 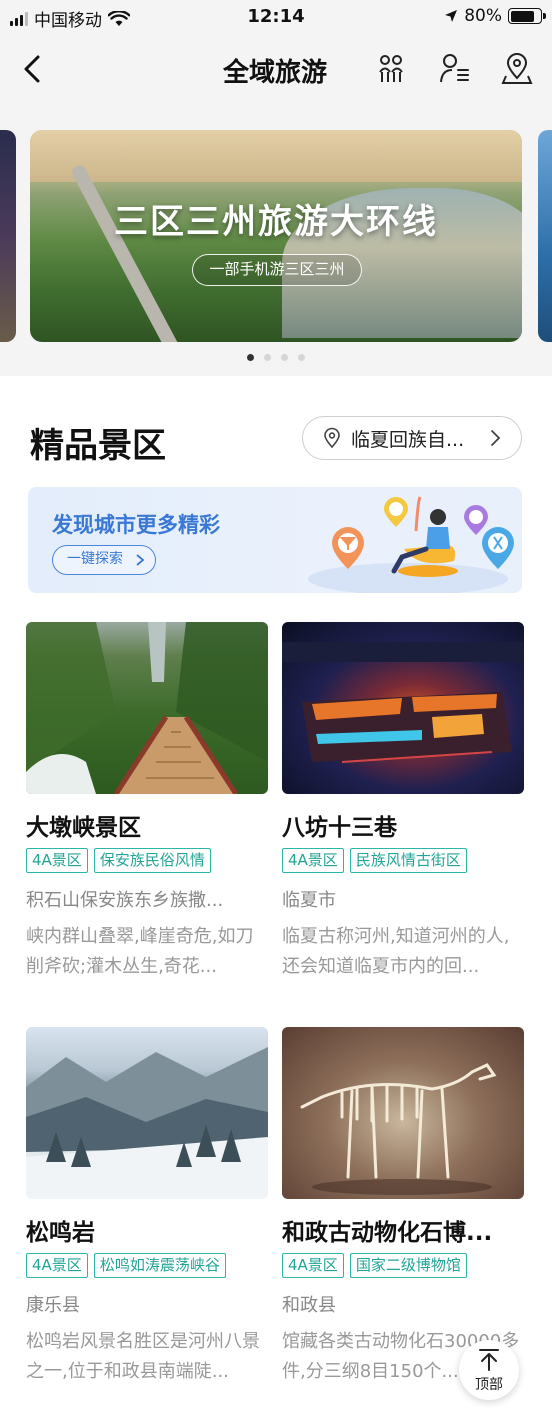 I want to click on attraction-location: 临夏市, so click(x=309, y=900).